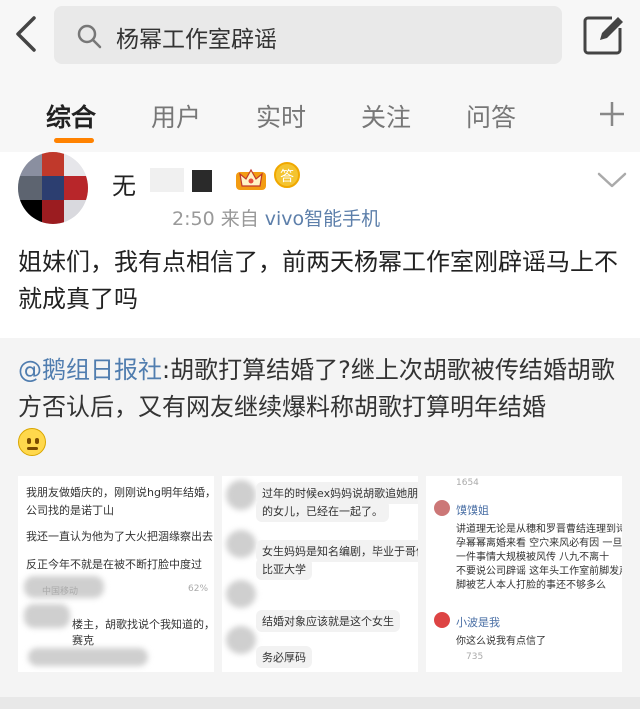  Describe the element at coordinates (143, 624) in the screenshot. I see `image-text: 楼主，胡歌找说个我知道的，请马` at that location.